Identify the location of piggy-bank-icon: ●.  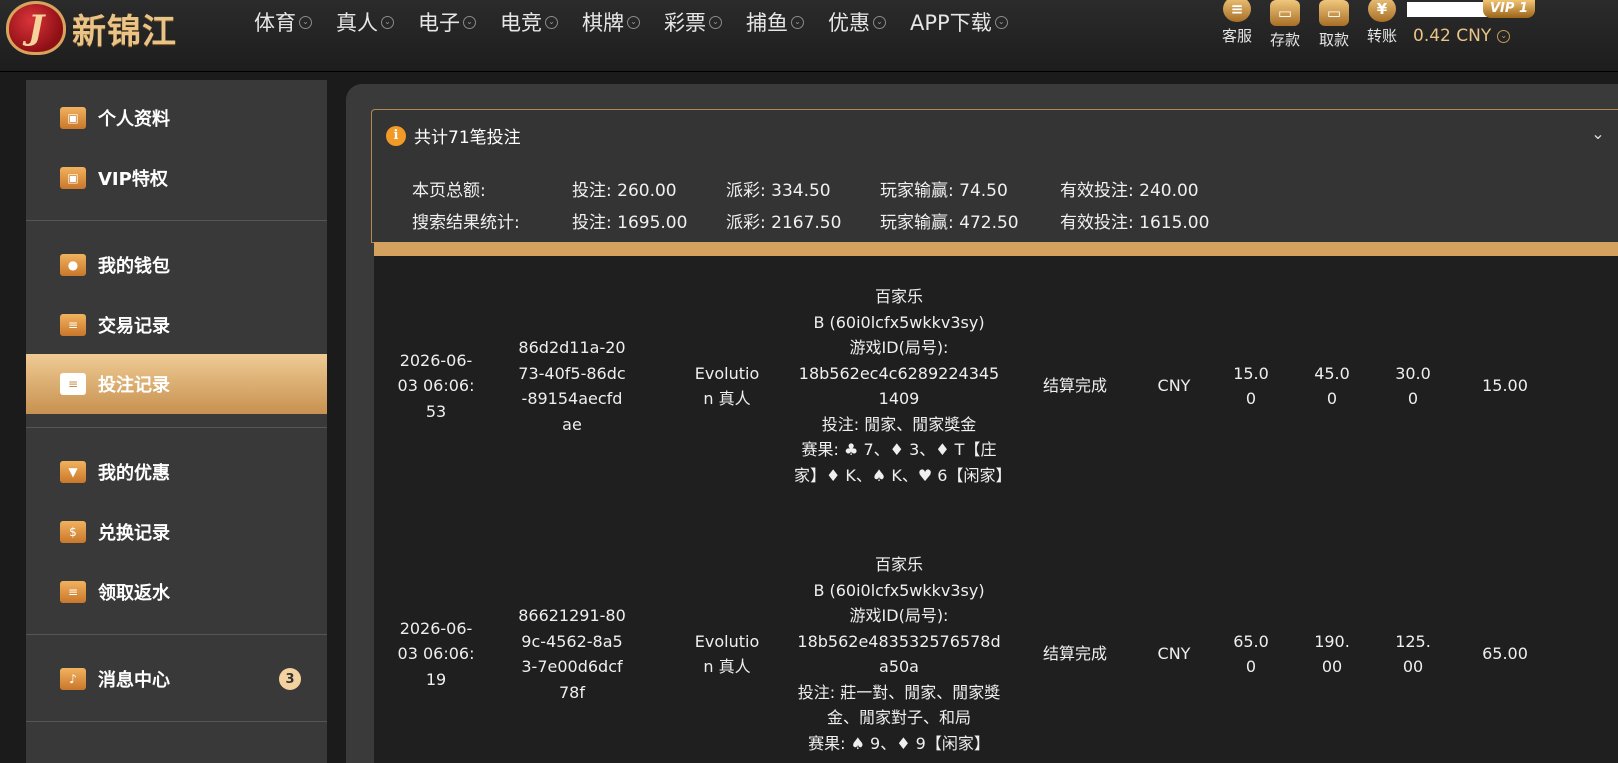
(73, 265).